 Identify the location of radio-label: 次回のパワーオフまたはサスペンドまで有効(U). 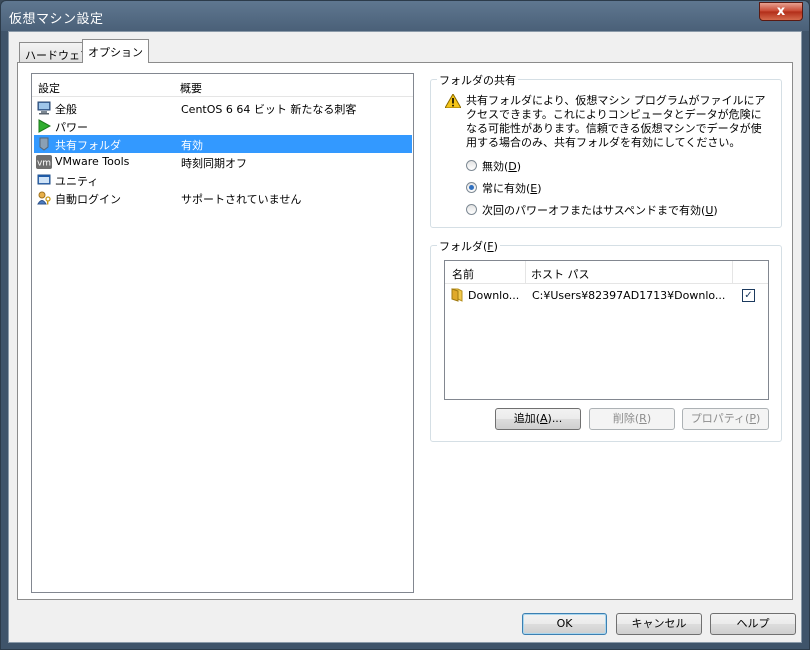
(600, 210).